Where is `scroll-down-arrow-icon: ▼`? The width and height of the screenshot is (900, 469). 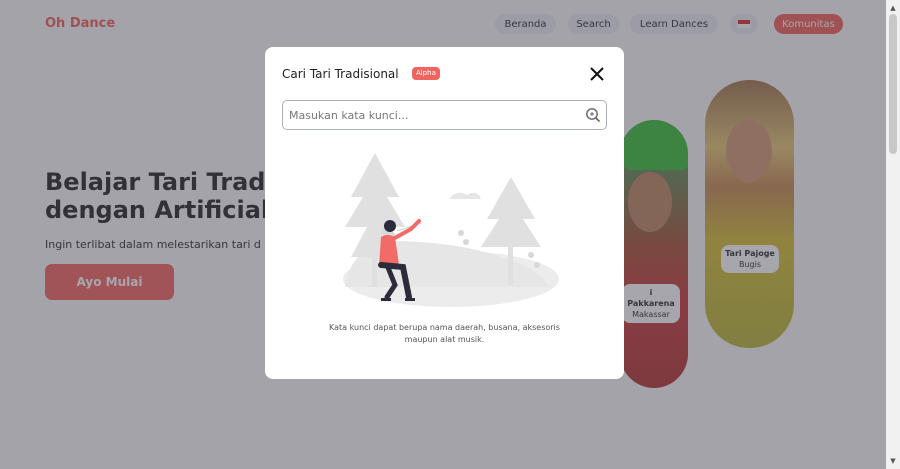 scroll-down-arrow-icon: ▼ is located at coordinates (893, 461).